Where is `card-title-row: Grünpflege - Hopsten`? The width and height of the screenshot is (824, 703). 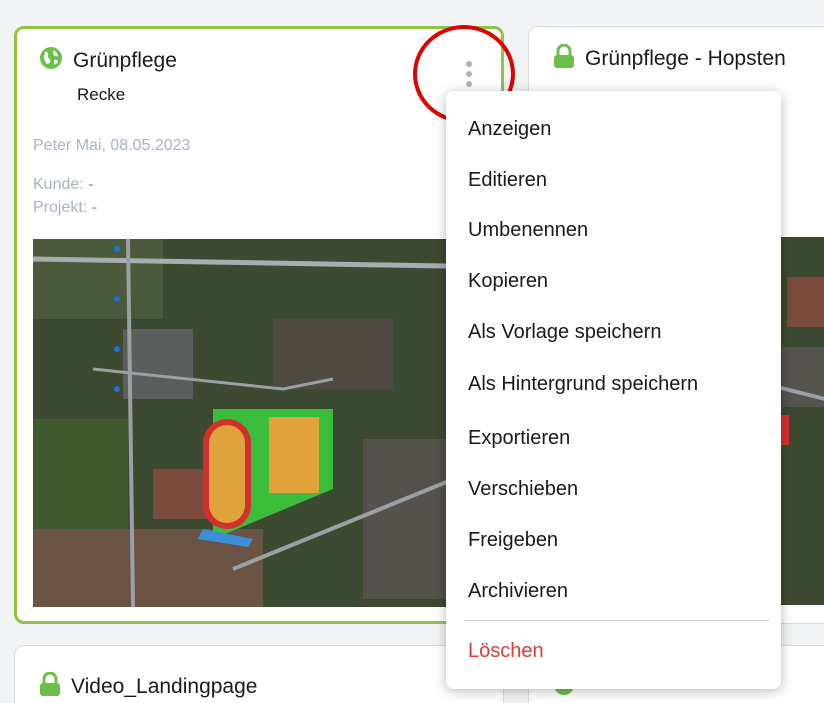
card-title-row: Grünpflege - Hopsten is located at coordinates (669, 58).